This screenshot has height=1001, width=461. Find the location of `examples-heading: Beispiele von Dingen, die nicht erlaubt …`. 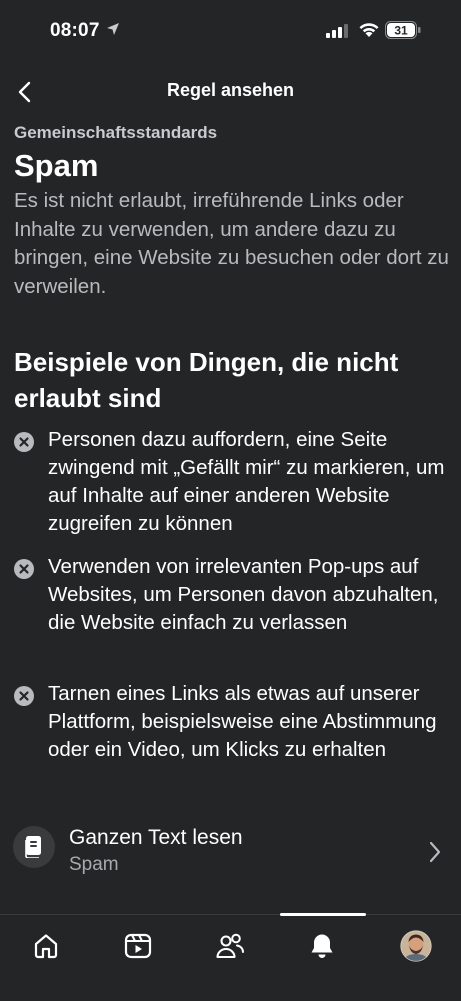

examples-heading: Beispiele von Dingen, die nicht erlaubt … is located at coordinates (206, 380).